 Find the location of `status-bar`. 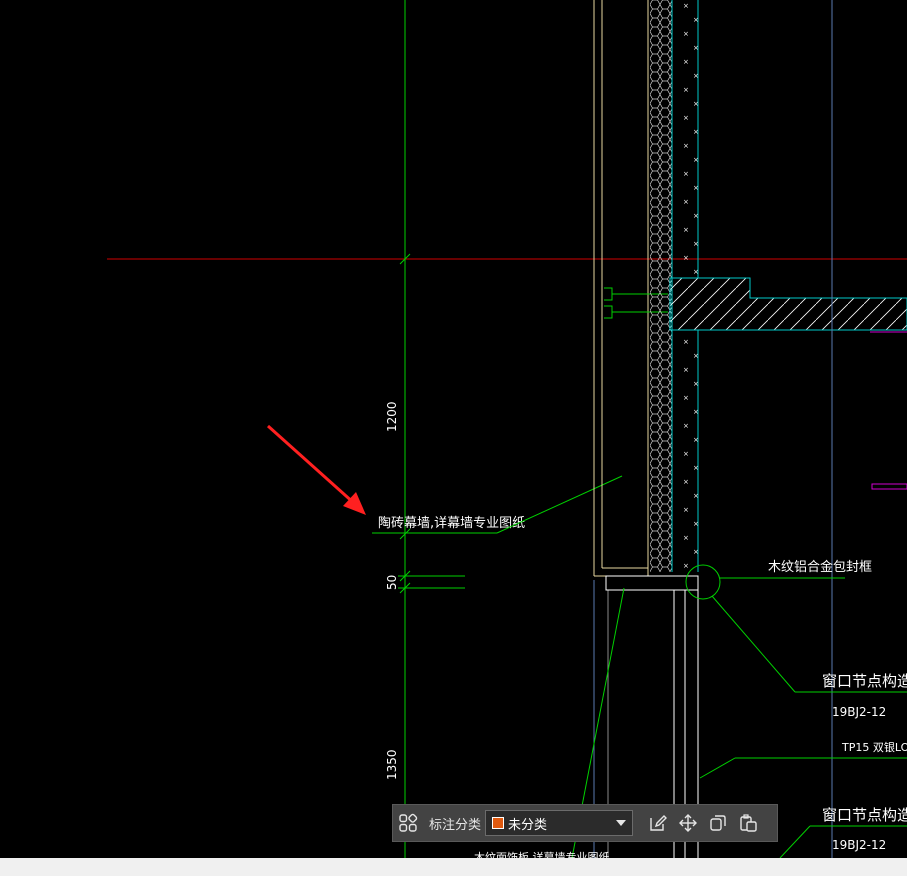

status-bar is located at coordinates (453, 867).